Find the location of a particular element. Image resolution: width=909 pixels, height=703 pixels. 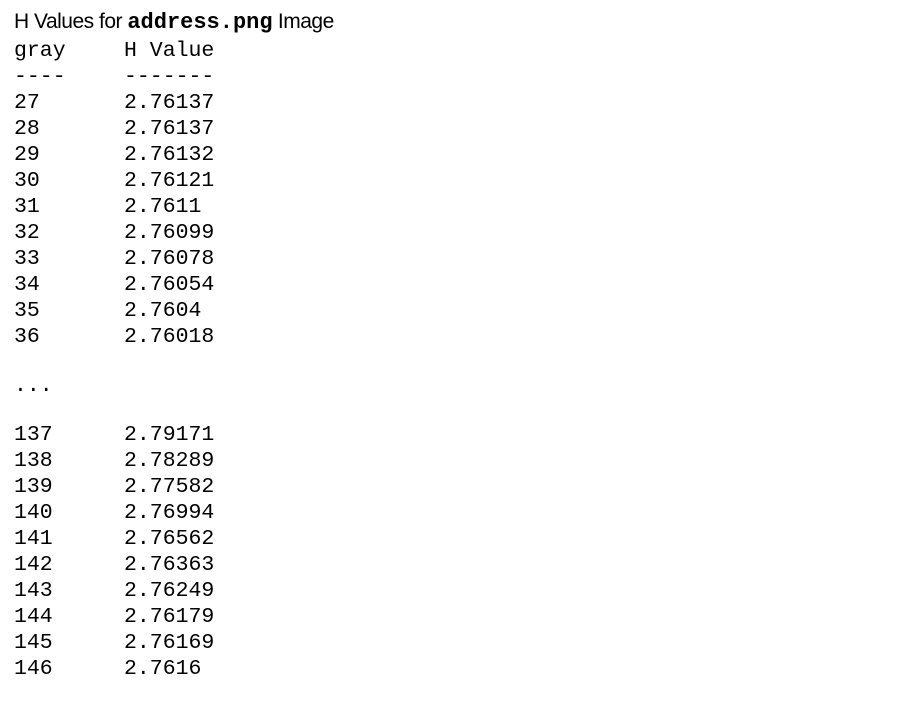

table-row: 36 2.76018 is located at coordinates (169, 337).